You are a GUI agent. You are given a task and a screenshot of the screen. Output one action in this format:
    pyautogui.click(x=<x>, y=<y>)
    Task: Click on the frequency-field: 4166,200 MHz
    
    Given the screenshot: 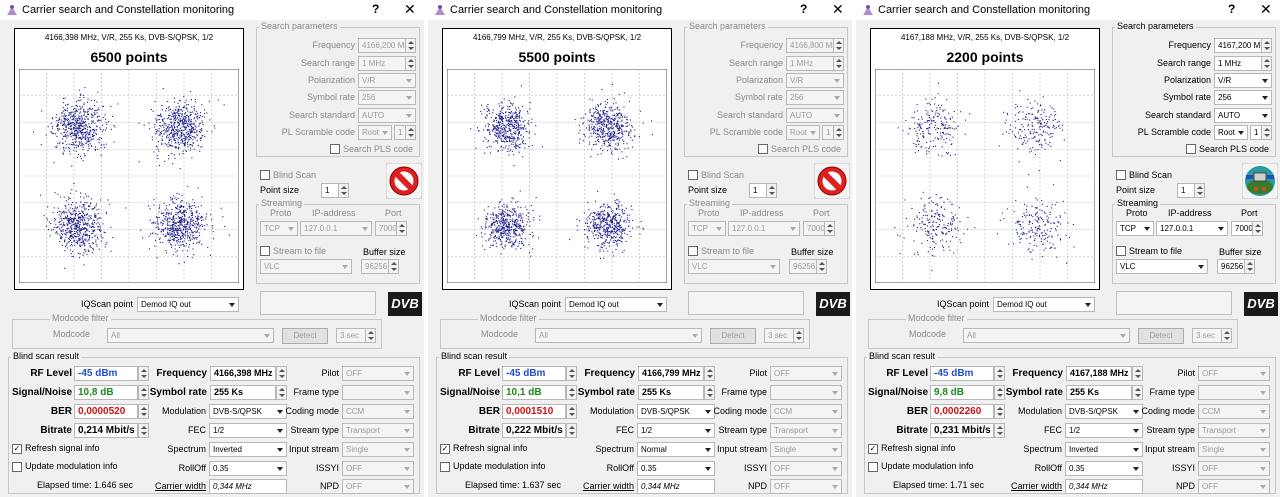 What is the action you would take?
    pyautogui.click(x=382, y=45)
    